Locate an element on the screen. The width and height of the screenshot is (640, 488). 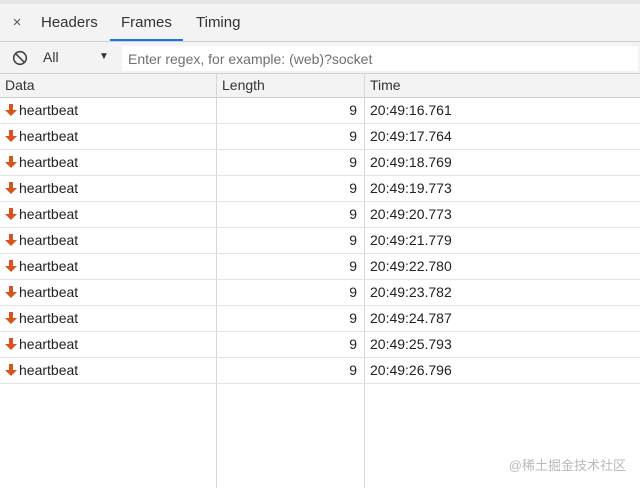
tab-timing: Timing is located at coordinates (218, 22).